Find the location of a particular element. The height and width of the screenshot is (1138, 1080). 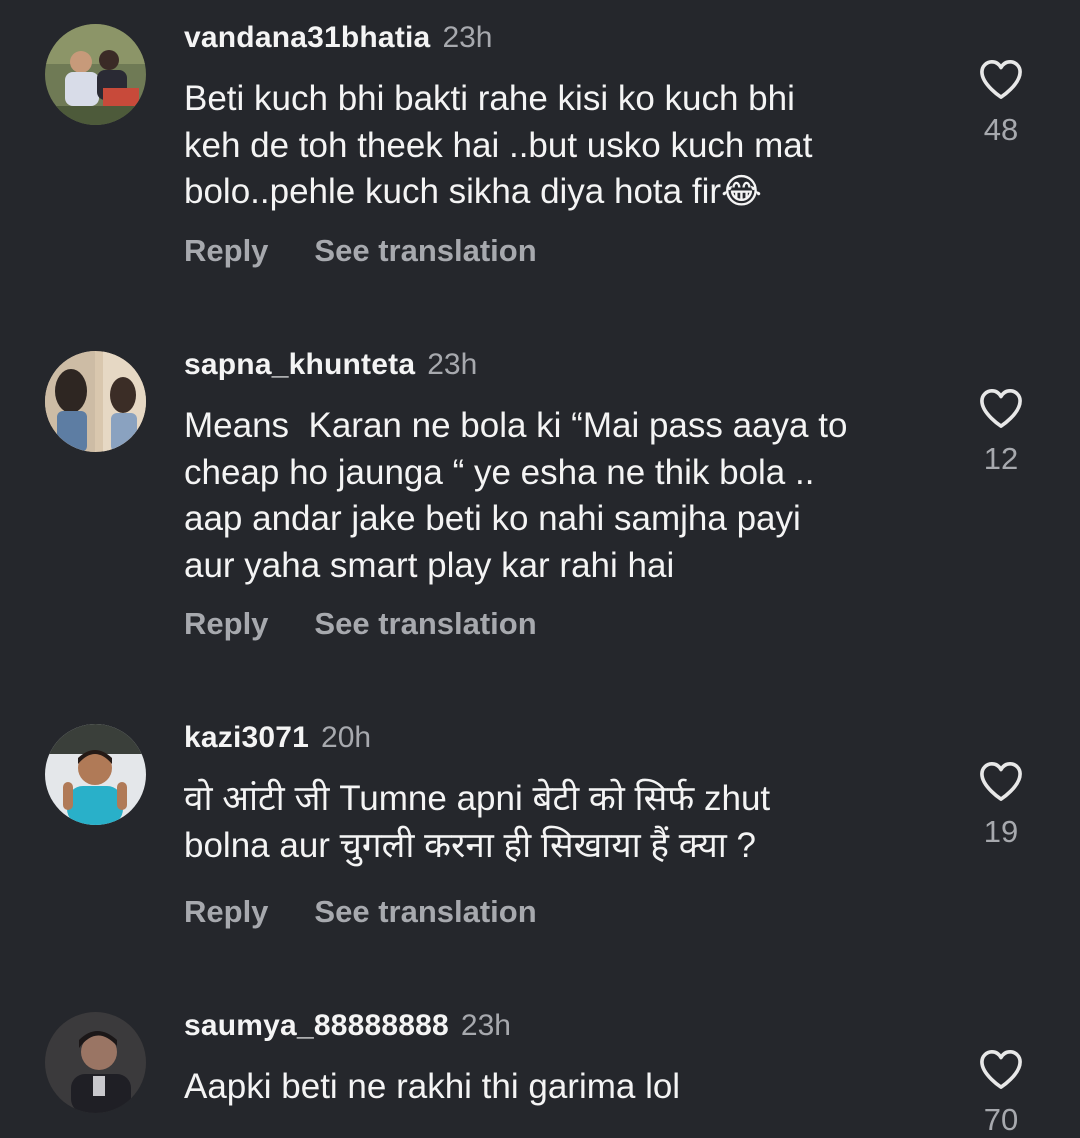

username: vandana31bhatia is located at coordinates (307, 37).